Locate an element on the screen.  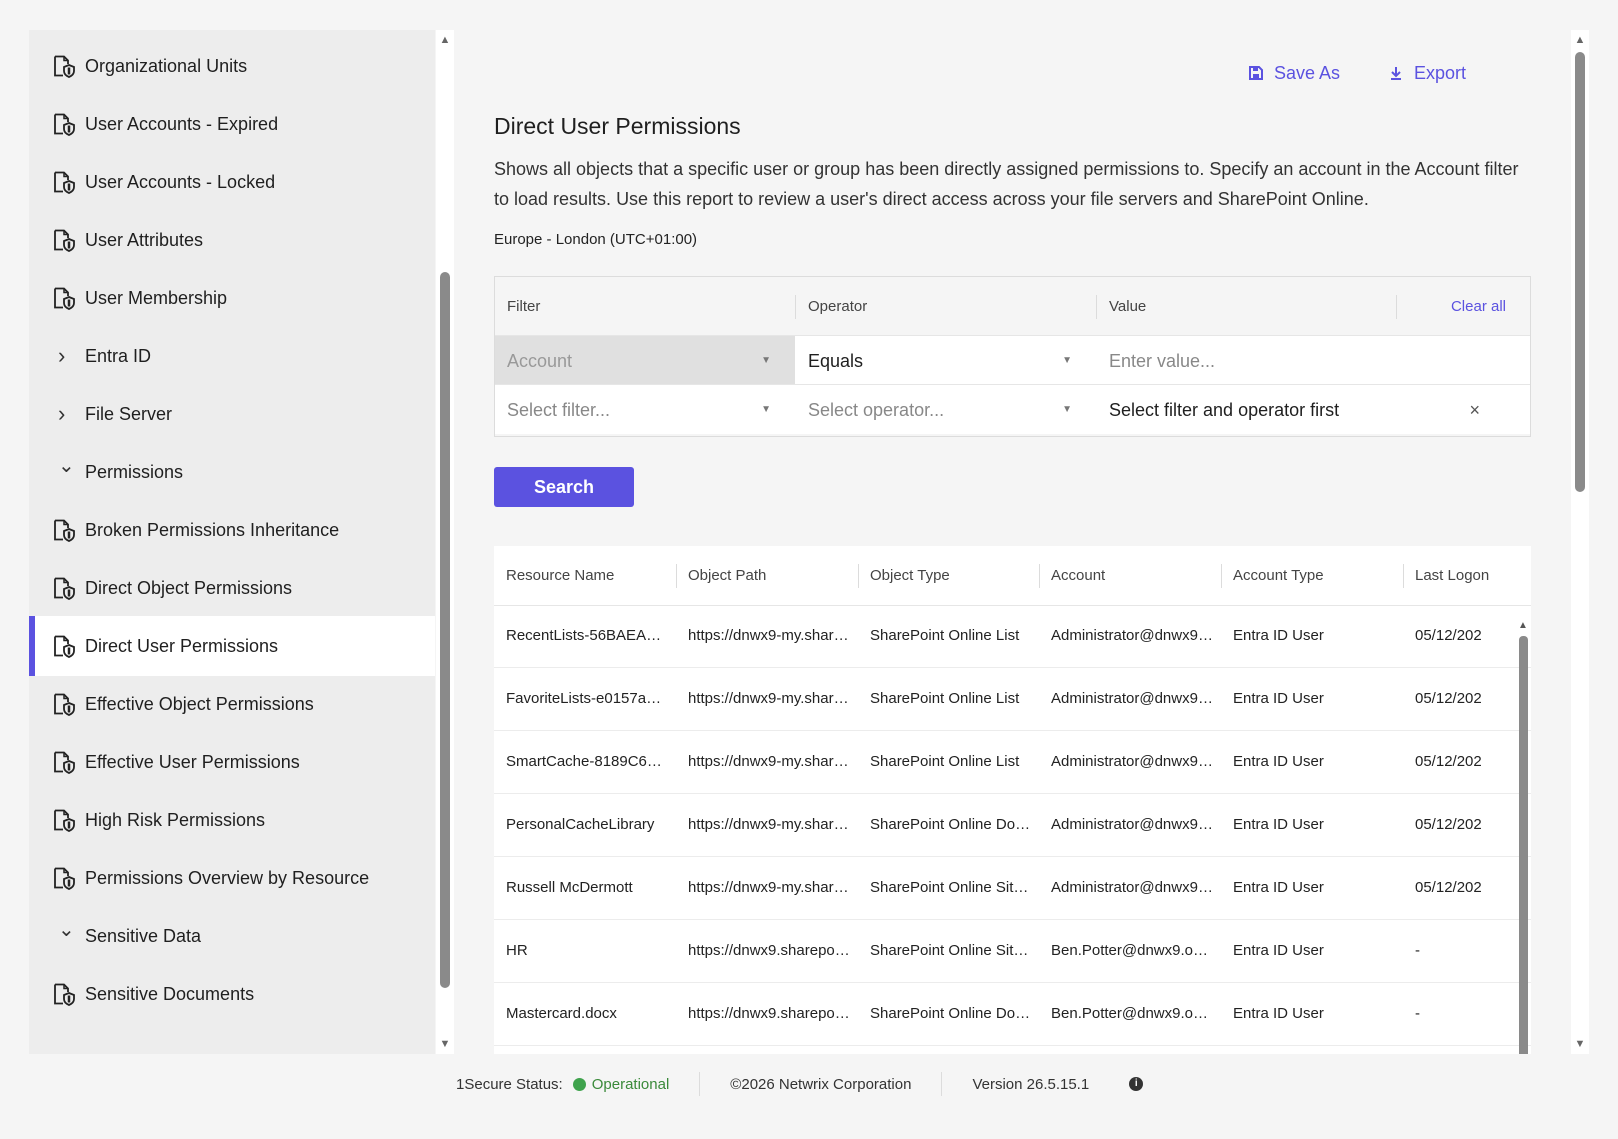
page-title: Direct User Permissions is located at coordinates (617, 126).